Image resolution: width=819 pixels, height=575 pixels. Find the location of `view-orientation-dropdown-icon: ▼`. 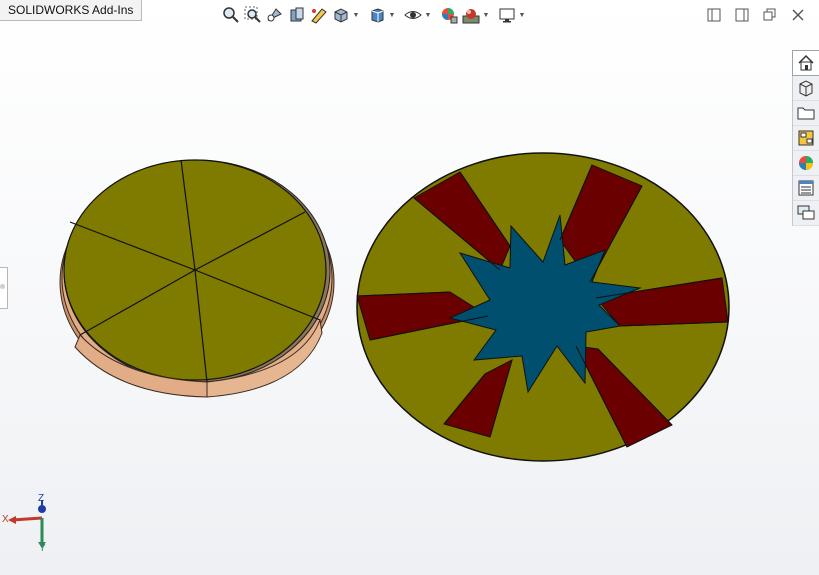

view-orientation-dropdown-icon: ▼ is located at coordinates (356, 15).